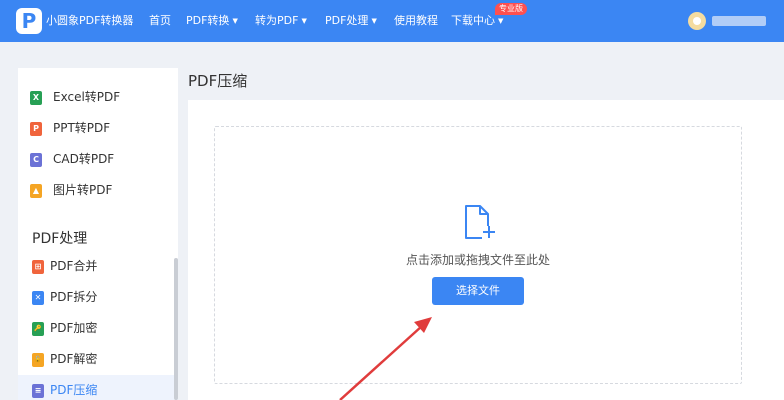 Image resolution: width=784 pixels, height=400 pixels. I want to click on sidebar-item-image-to-pdf: ▲ 图片转PDF, so click(98, 190).